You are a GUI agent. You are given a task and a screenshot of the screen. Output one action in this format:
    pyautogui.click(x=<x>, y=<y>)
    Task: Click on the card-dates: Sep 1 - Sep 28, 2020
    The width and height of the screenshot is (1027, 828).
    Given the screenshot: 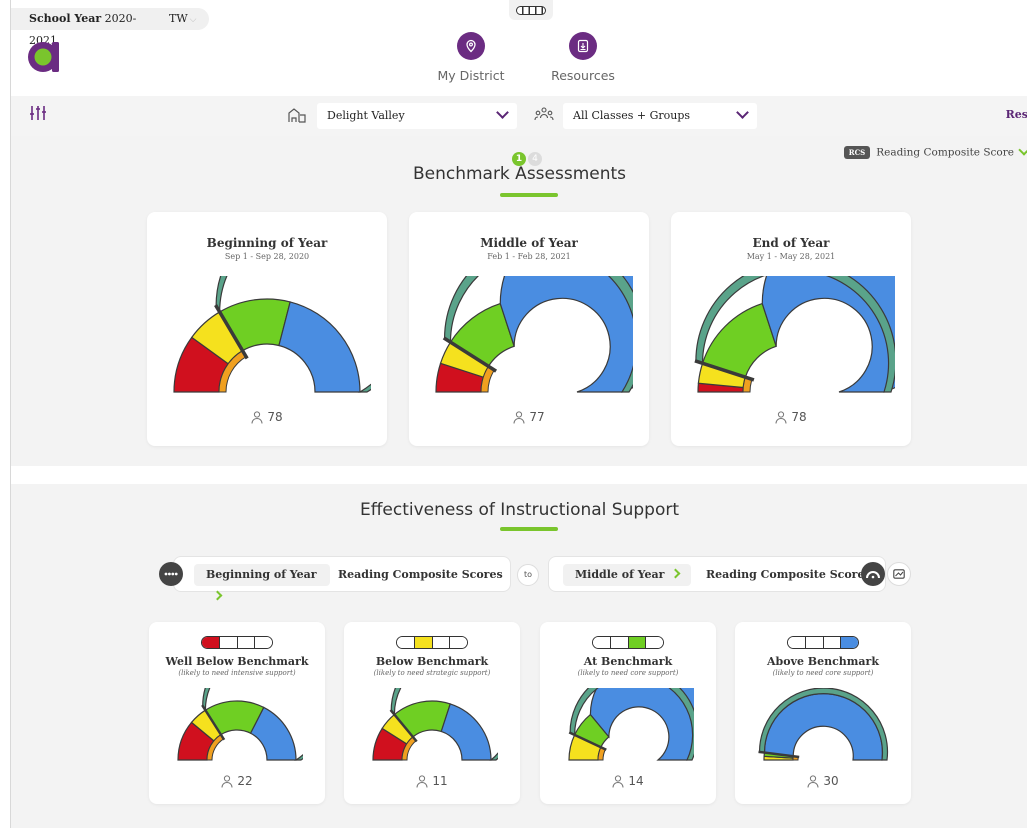 What is the action you would take?
    pyautogui.click(x=267, y=256)
    